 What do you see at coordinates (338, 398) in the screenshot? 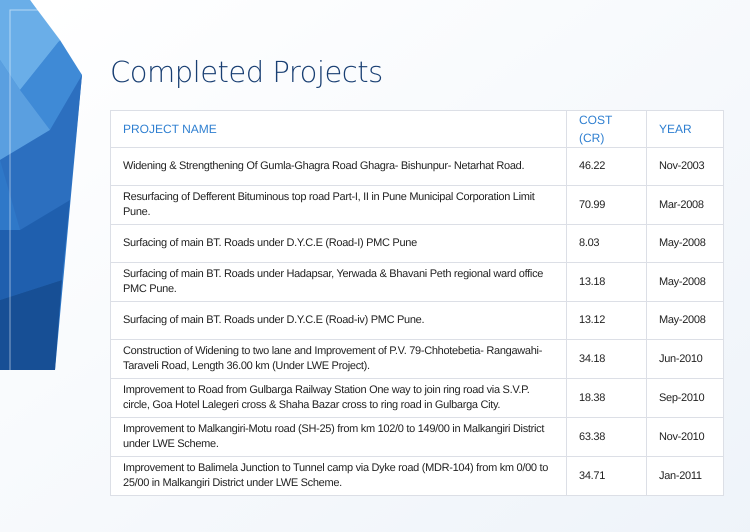
I see `table-cell: Improvement to Road from Gulbarga Railway Station One way to join ring road via S.V.P. circle, Goa Hotel Lalegeri cross & Shaha Bazar cross to ring road in Gulbarga City.` at bounding box center [338, 398].